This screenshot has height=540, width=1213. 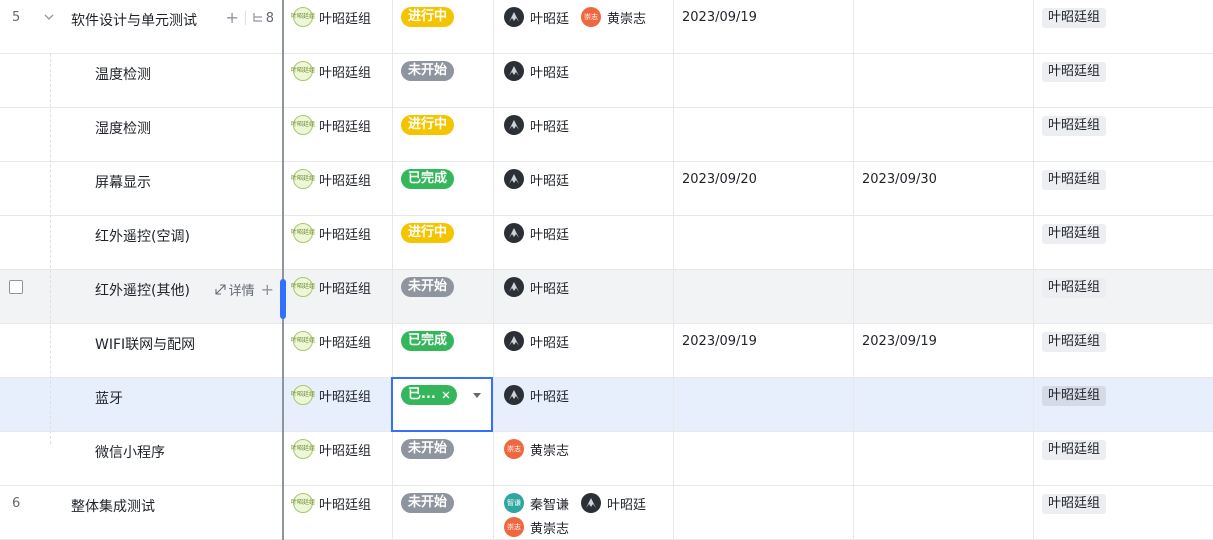 What do you see at coordinates (172, 135) in the screenshot?
I see `task-name-cell: 湿度检测` at bounding box center [172, 135].